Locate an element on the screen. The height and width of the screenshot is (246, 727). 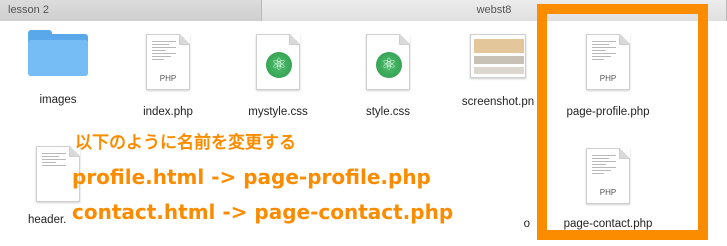
annotation-heading: 以下のように名前を変更する is located at coordinates (185, 143).